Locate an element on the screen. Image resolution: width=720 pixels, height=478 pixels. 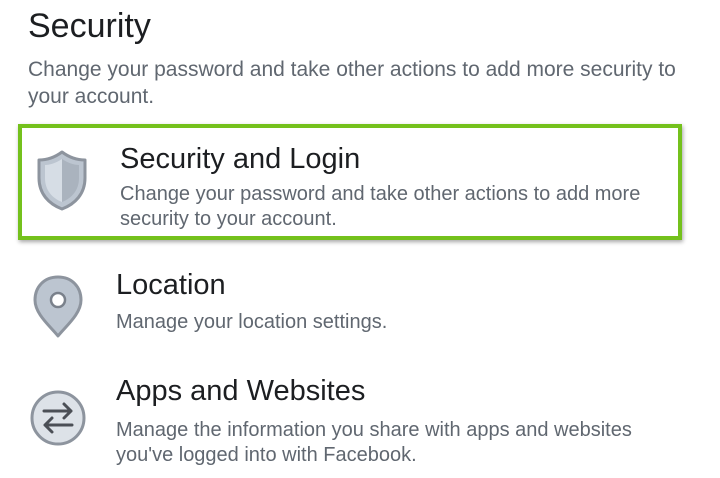
location-title: Location is located at coordinates (171, 285).